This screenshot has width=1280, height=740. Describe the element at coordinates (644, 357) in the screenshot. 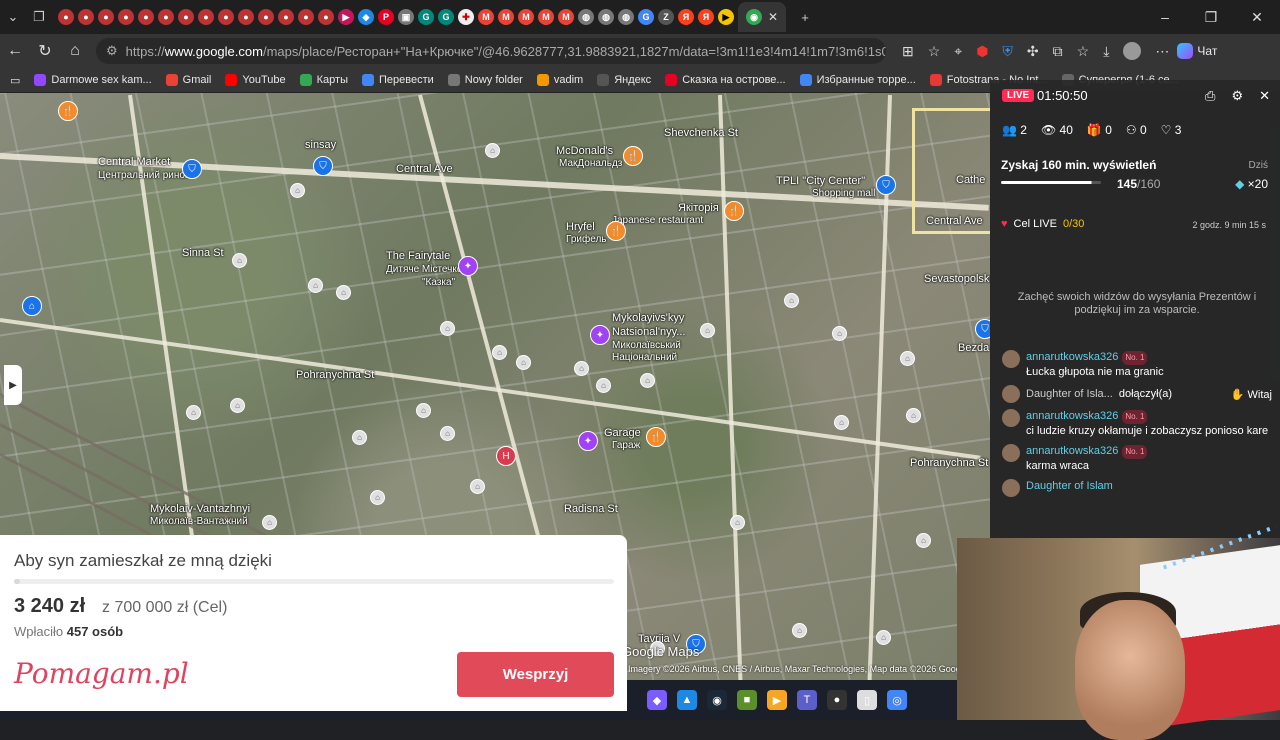

I see `map-label: Національний` at that location.